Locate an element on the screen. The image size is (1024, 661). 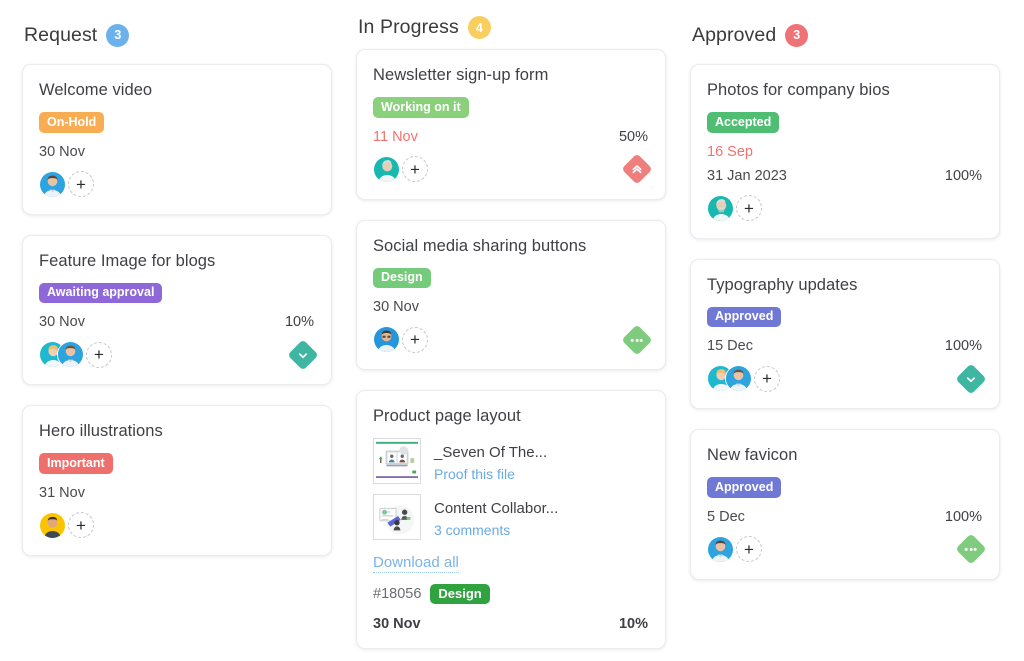
download-all-wrapper: Download all is located at coordinates (510, 561).